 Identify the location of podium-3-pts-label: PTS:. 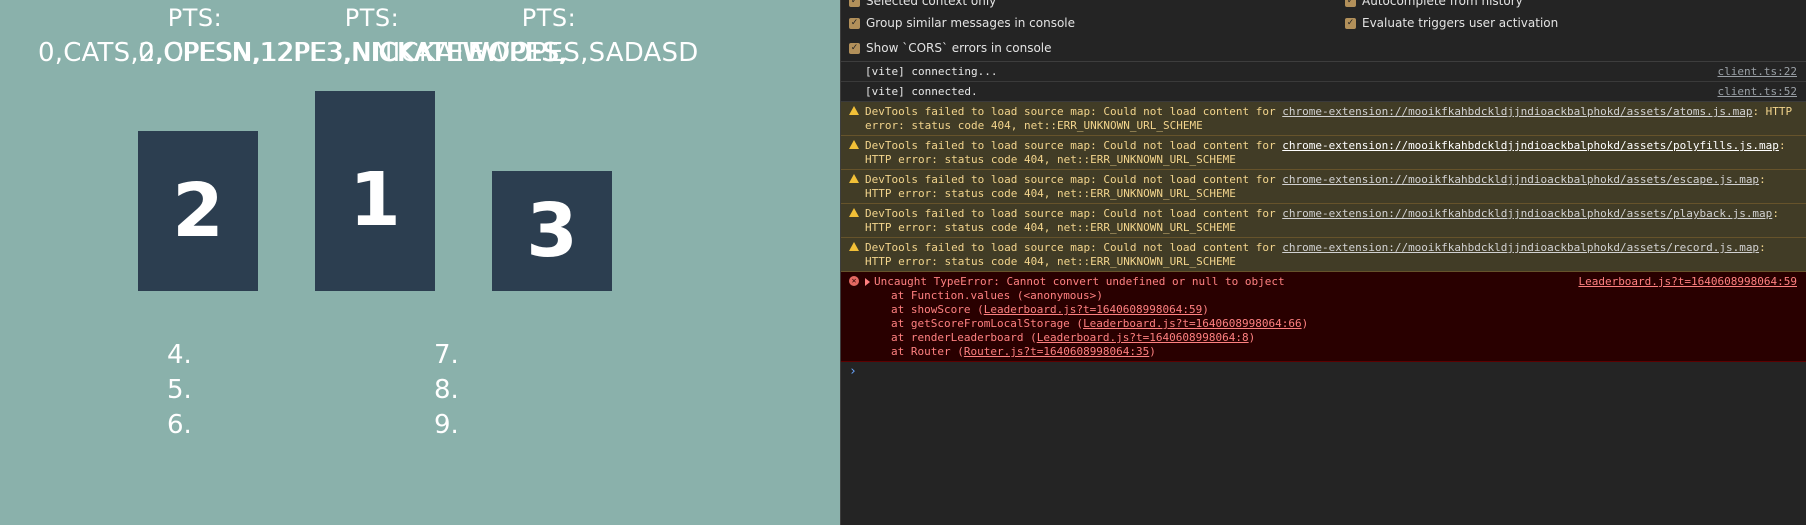
(549, 18).